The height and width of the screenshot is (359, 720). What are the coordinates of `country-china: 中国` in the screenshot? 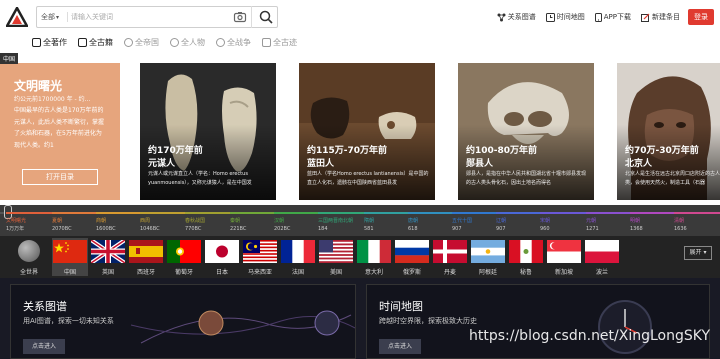 It's located at (70, 257).